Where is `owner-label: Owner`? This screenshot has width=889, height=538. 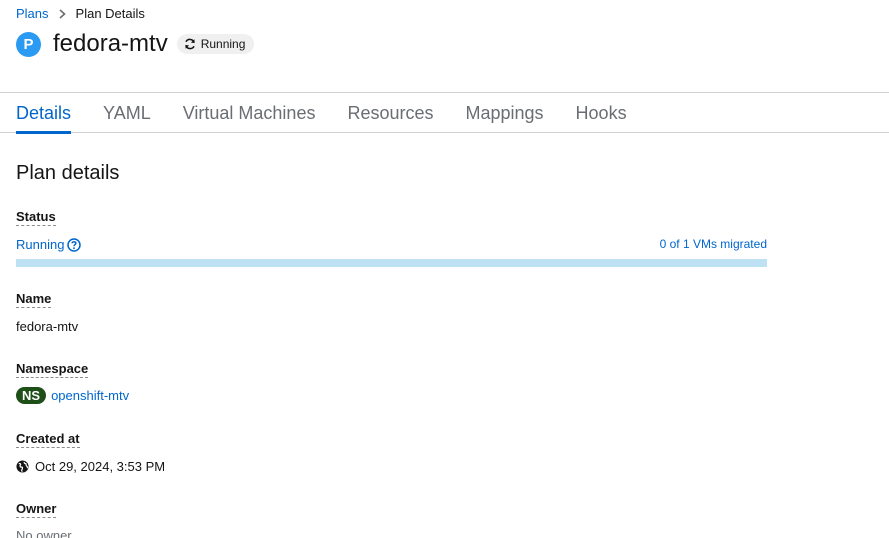
owner-label: Owner is located at coordinates (36, 509).